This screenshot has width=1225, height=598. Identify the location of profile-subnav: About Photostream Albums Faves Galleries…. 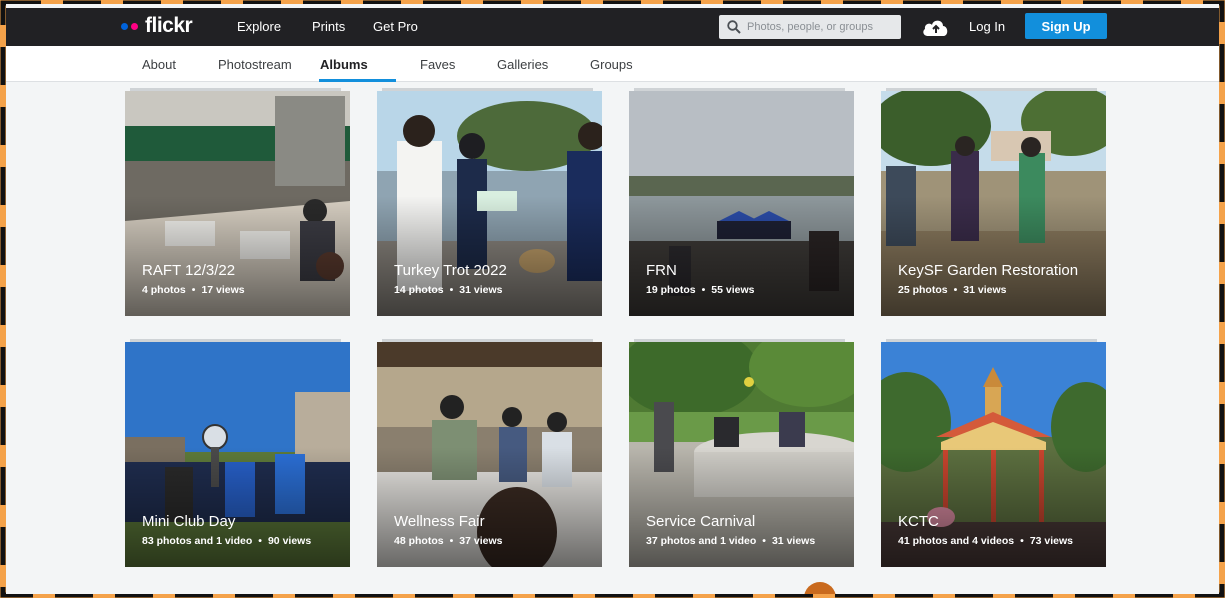
(612, 64).